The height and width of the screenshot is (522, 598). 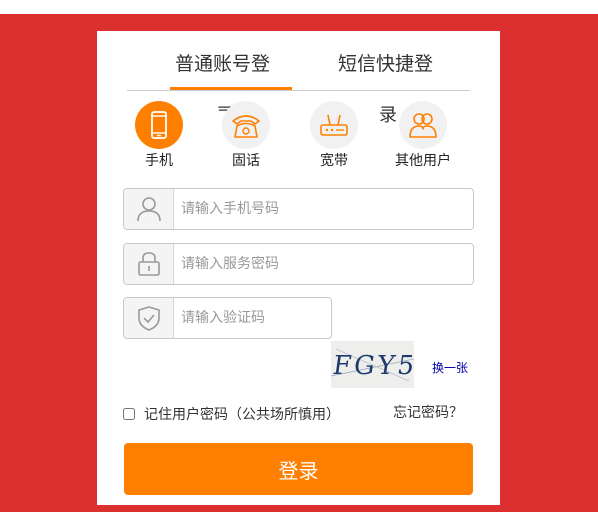 I want to click on remember-label: 记住用户密码（公共场所慎用）, so click(x=242, y=415).